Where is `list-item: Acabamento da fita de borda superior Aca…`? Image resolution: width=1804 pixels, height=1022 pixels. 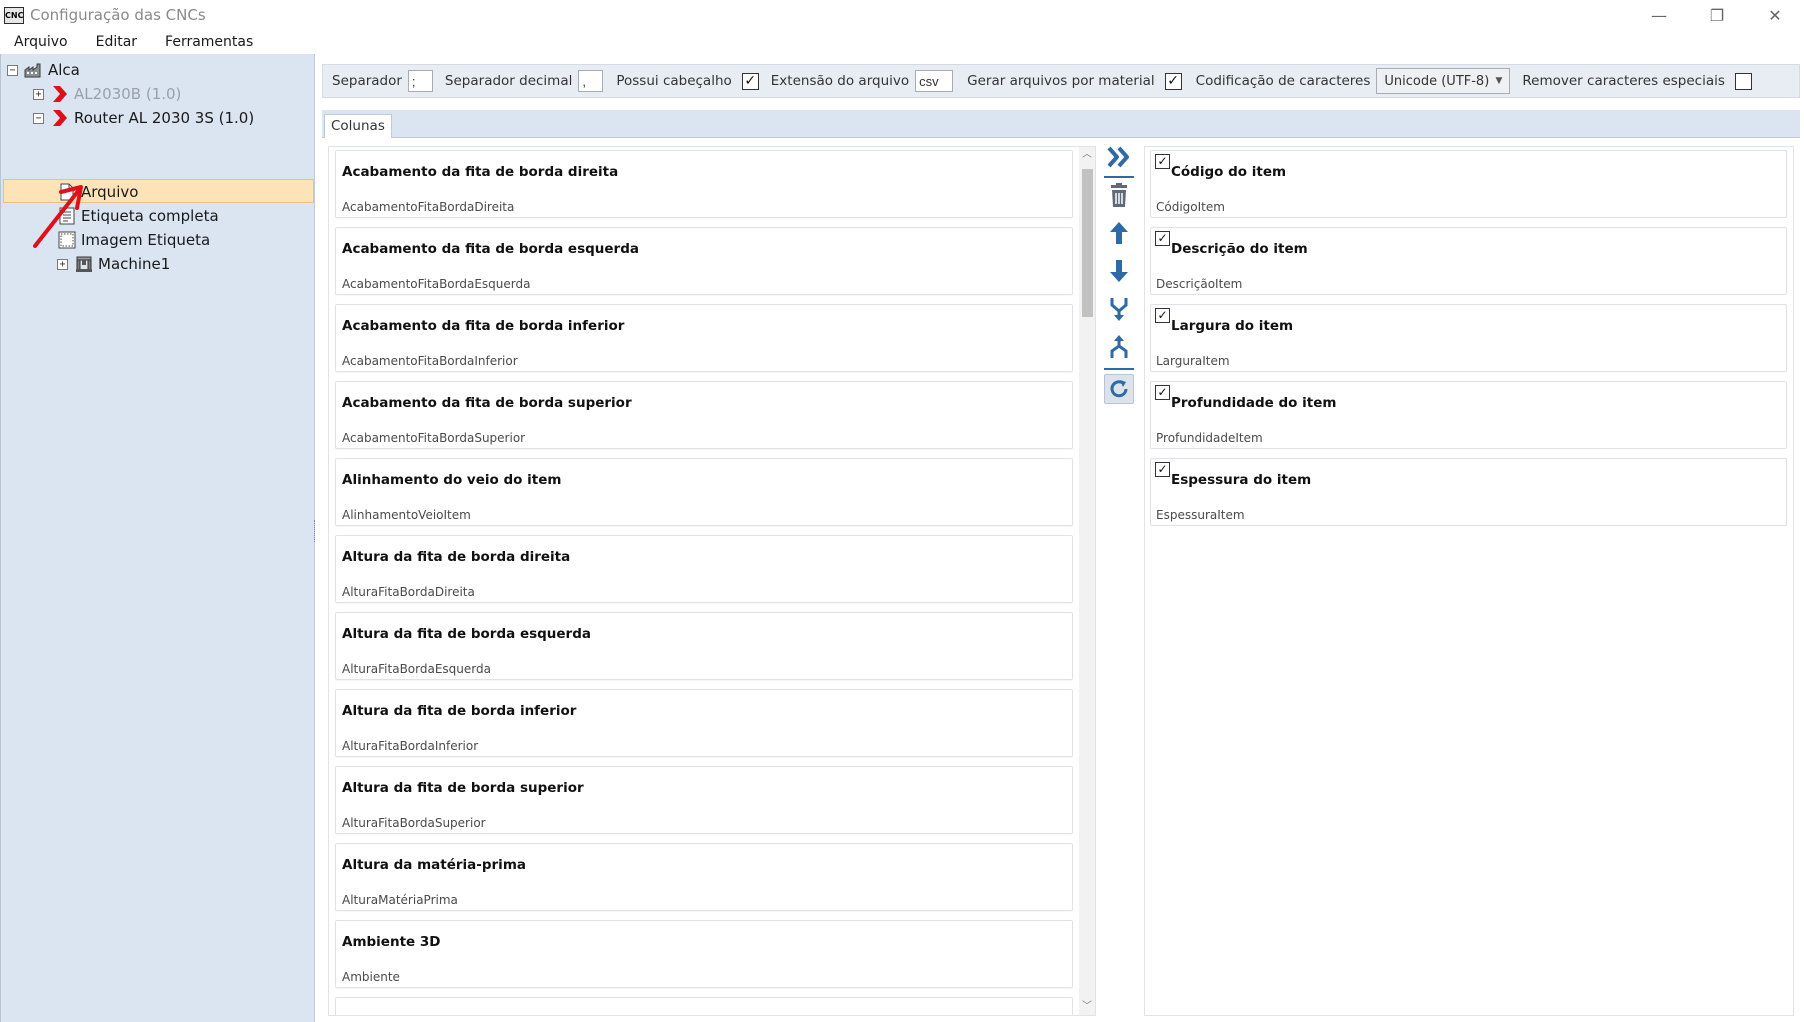 list-item: Acabamento da fita de borda superior Aca… is located at coordinates (704, 415).